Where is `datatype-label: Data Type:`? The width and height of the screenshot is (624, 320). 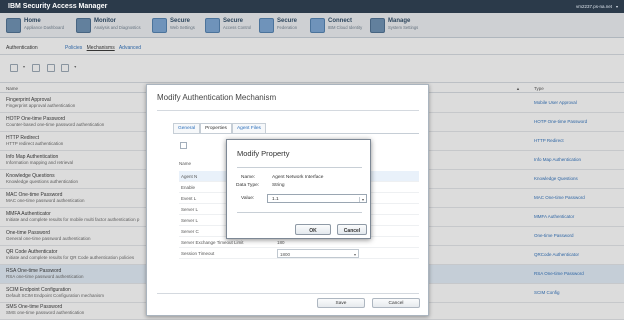 datatype-label: Data Type: is located at coordinates (248, 185).